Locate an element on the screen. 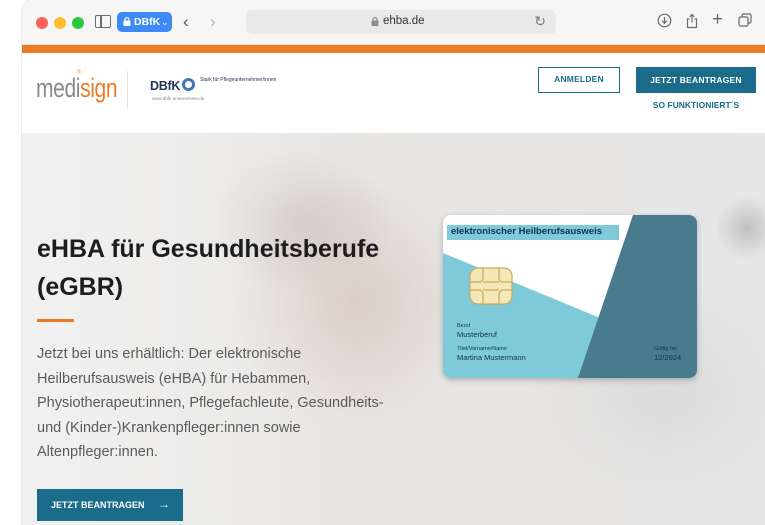 This screenshot has height=525, width=765. hero-title-underline is located at coordinates (55, 320).